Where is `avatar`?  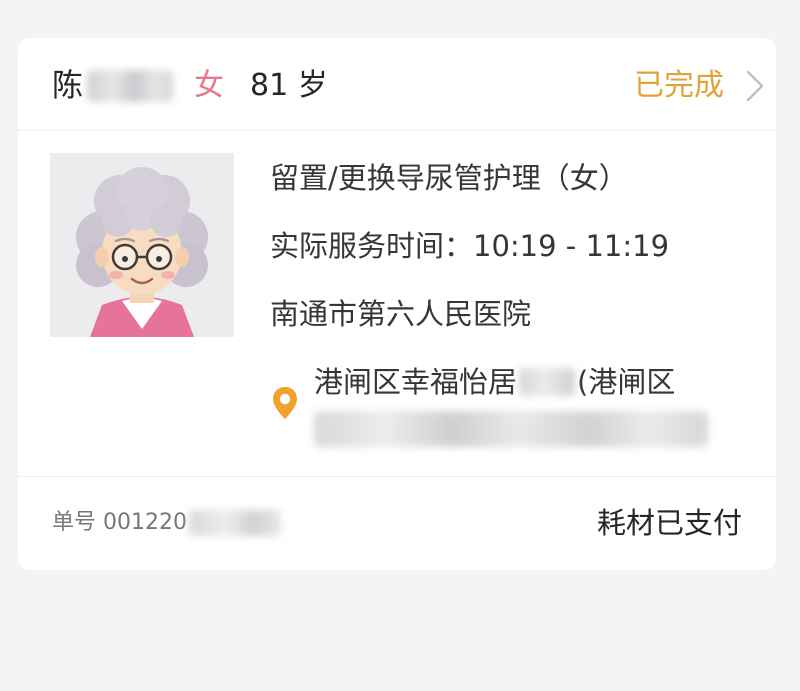
avatar is located at coordinates (142, 245).